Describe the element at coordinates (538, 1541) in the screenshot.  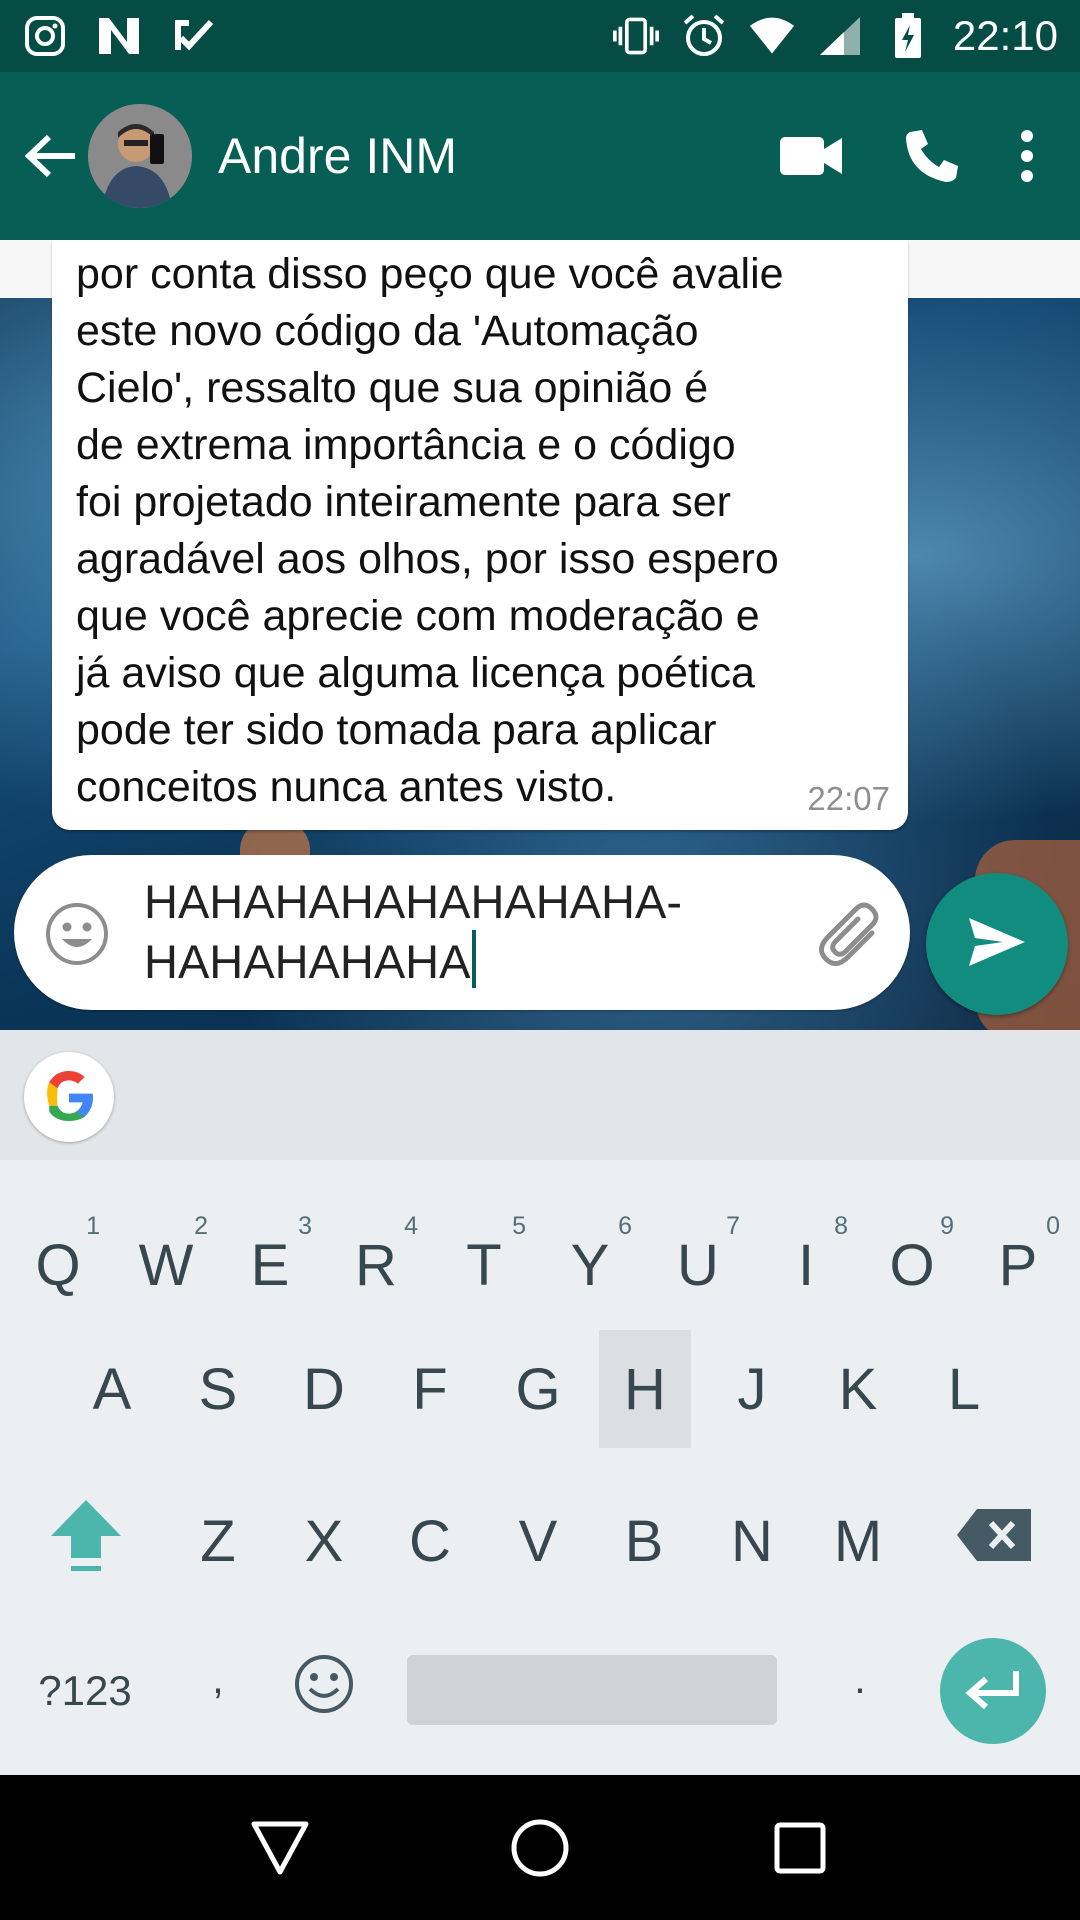
I see `key-v: V` at that location.